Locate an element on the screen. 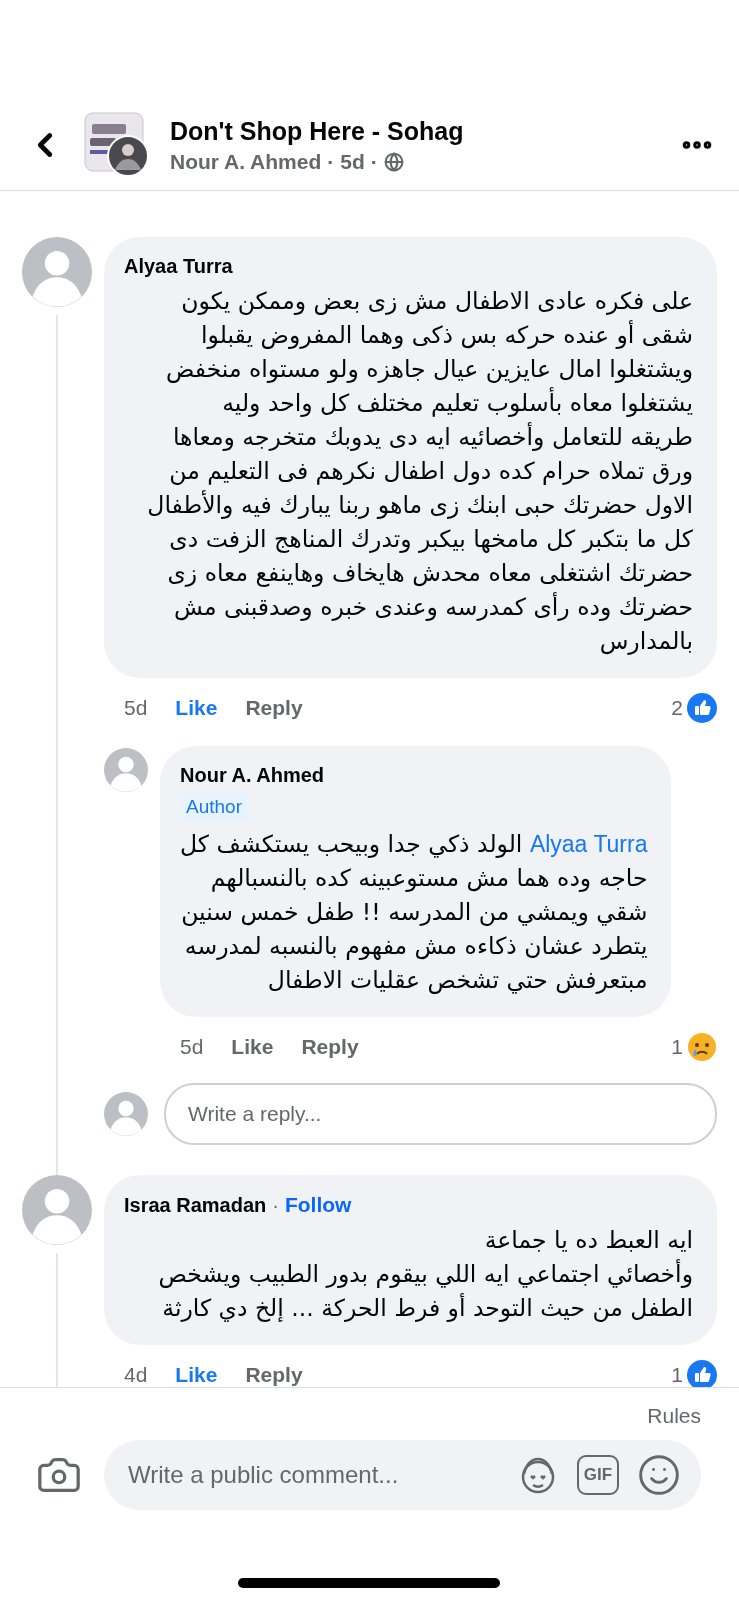  reaction-count: 2 is located at coordinates (677, 708).